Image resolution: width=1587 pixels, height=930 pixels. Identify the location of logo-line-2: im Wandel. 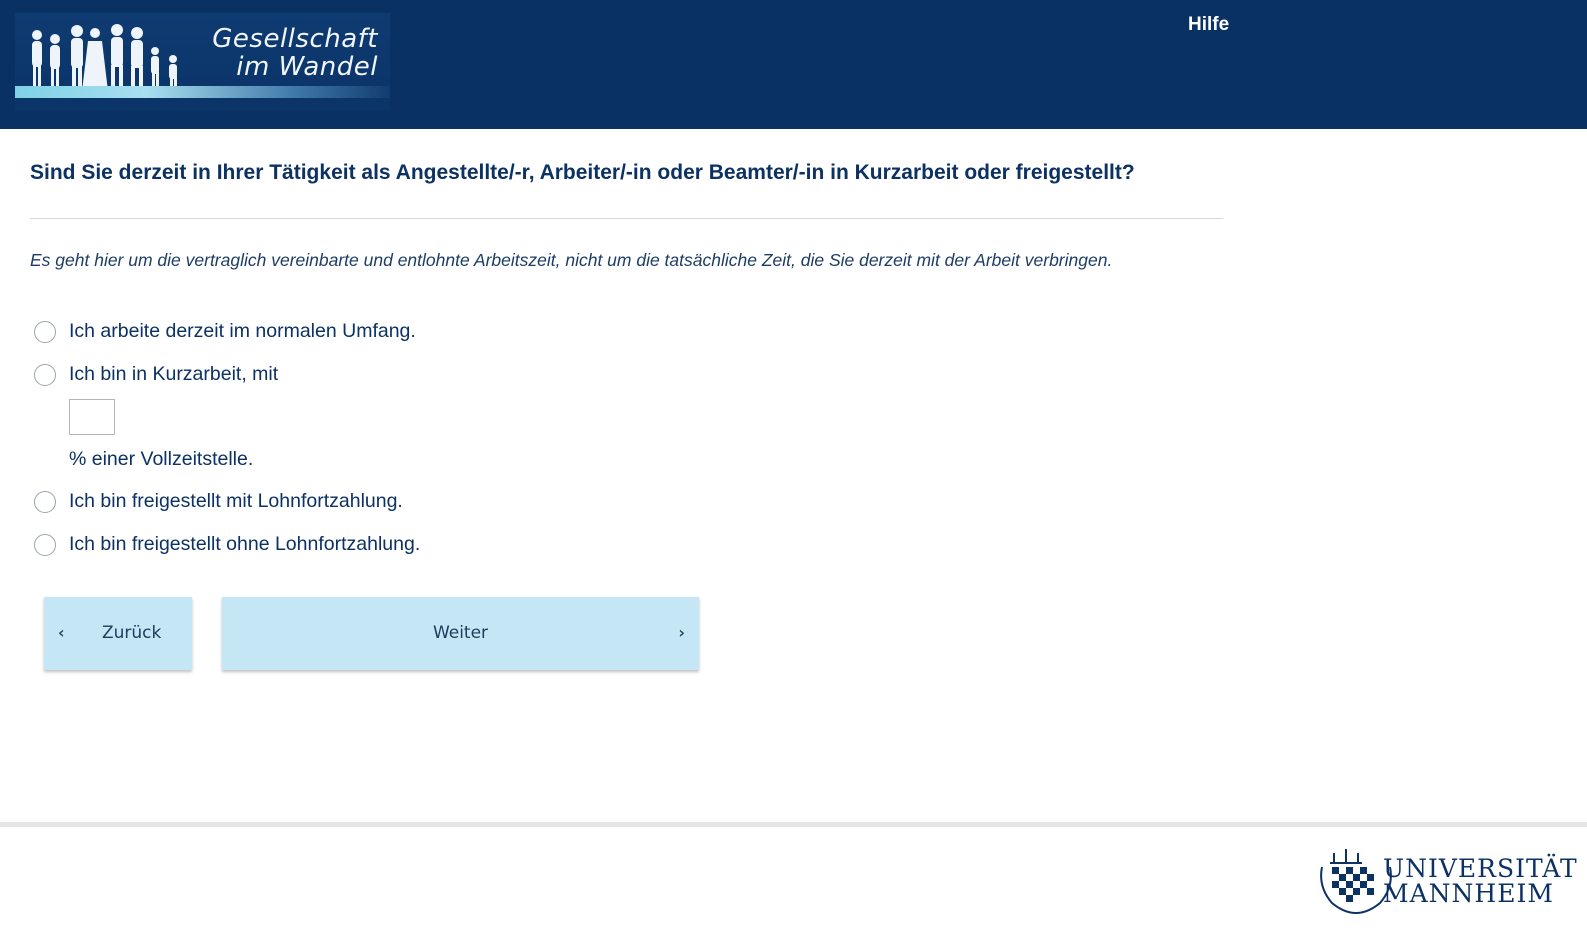
(307, 67).